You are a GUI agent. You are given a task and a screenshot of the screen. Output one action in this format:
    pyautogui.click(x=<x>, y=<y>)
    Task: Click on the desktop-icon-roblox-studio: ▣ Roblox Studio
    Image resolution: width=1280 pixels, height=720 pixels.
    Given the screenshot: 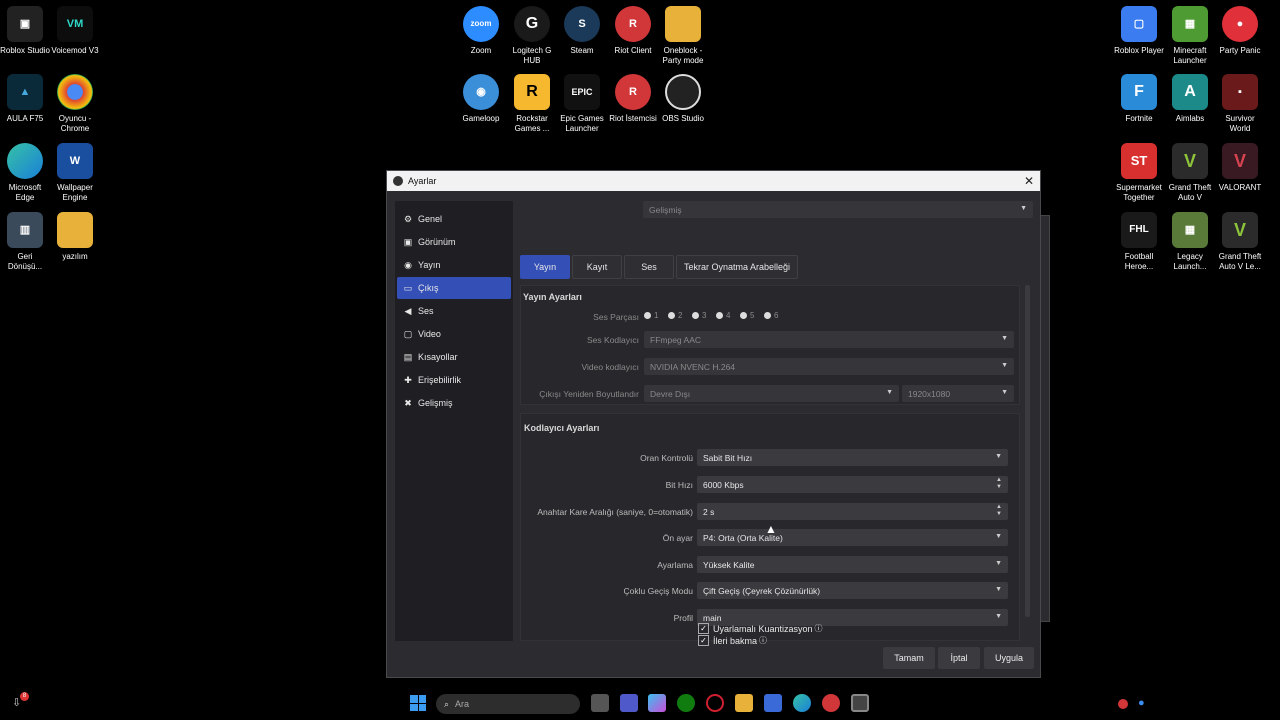 What is the action you would take?
    pyautogui.click(x=25, y=31)
    